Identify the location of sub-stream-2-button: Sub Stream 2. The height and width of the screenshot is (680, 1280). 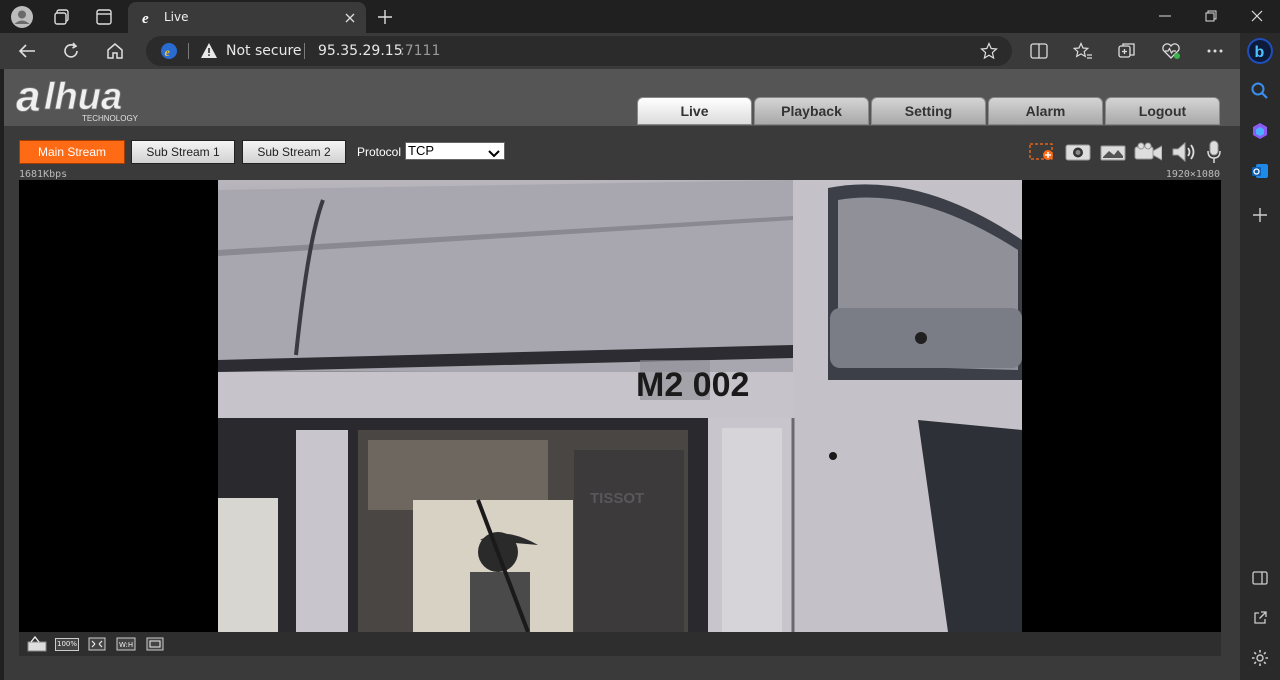
(294, 152).